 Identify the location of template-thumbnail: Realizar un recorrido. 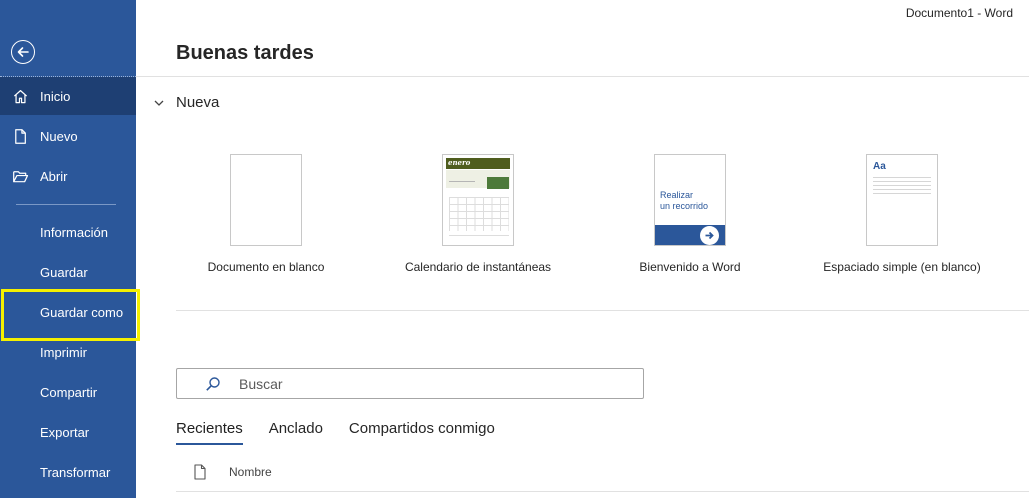
(690, 200).